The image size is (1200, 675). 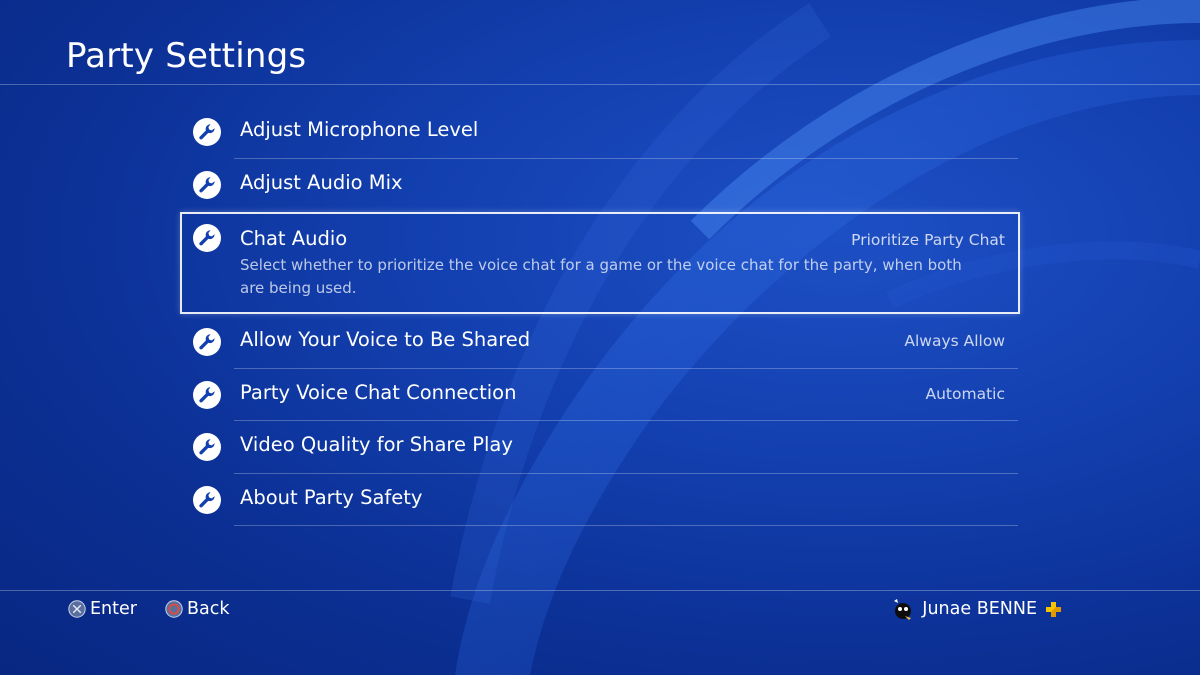 I want to click on footer: Enter Back Junae BENNE, so click(x=600, y=633).